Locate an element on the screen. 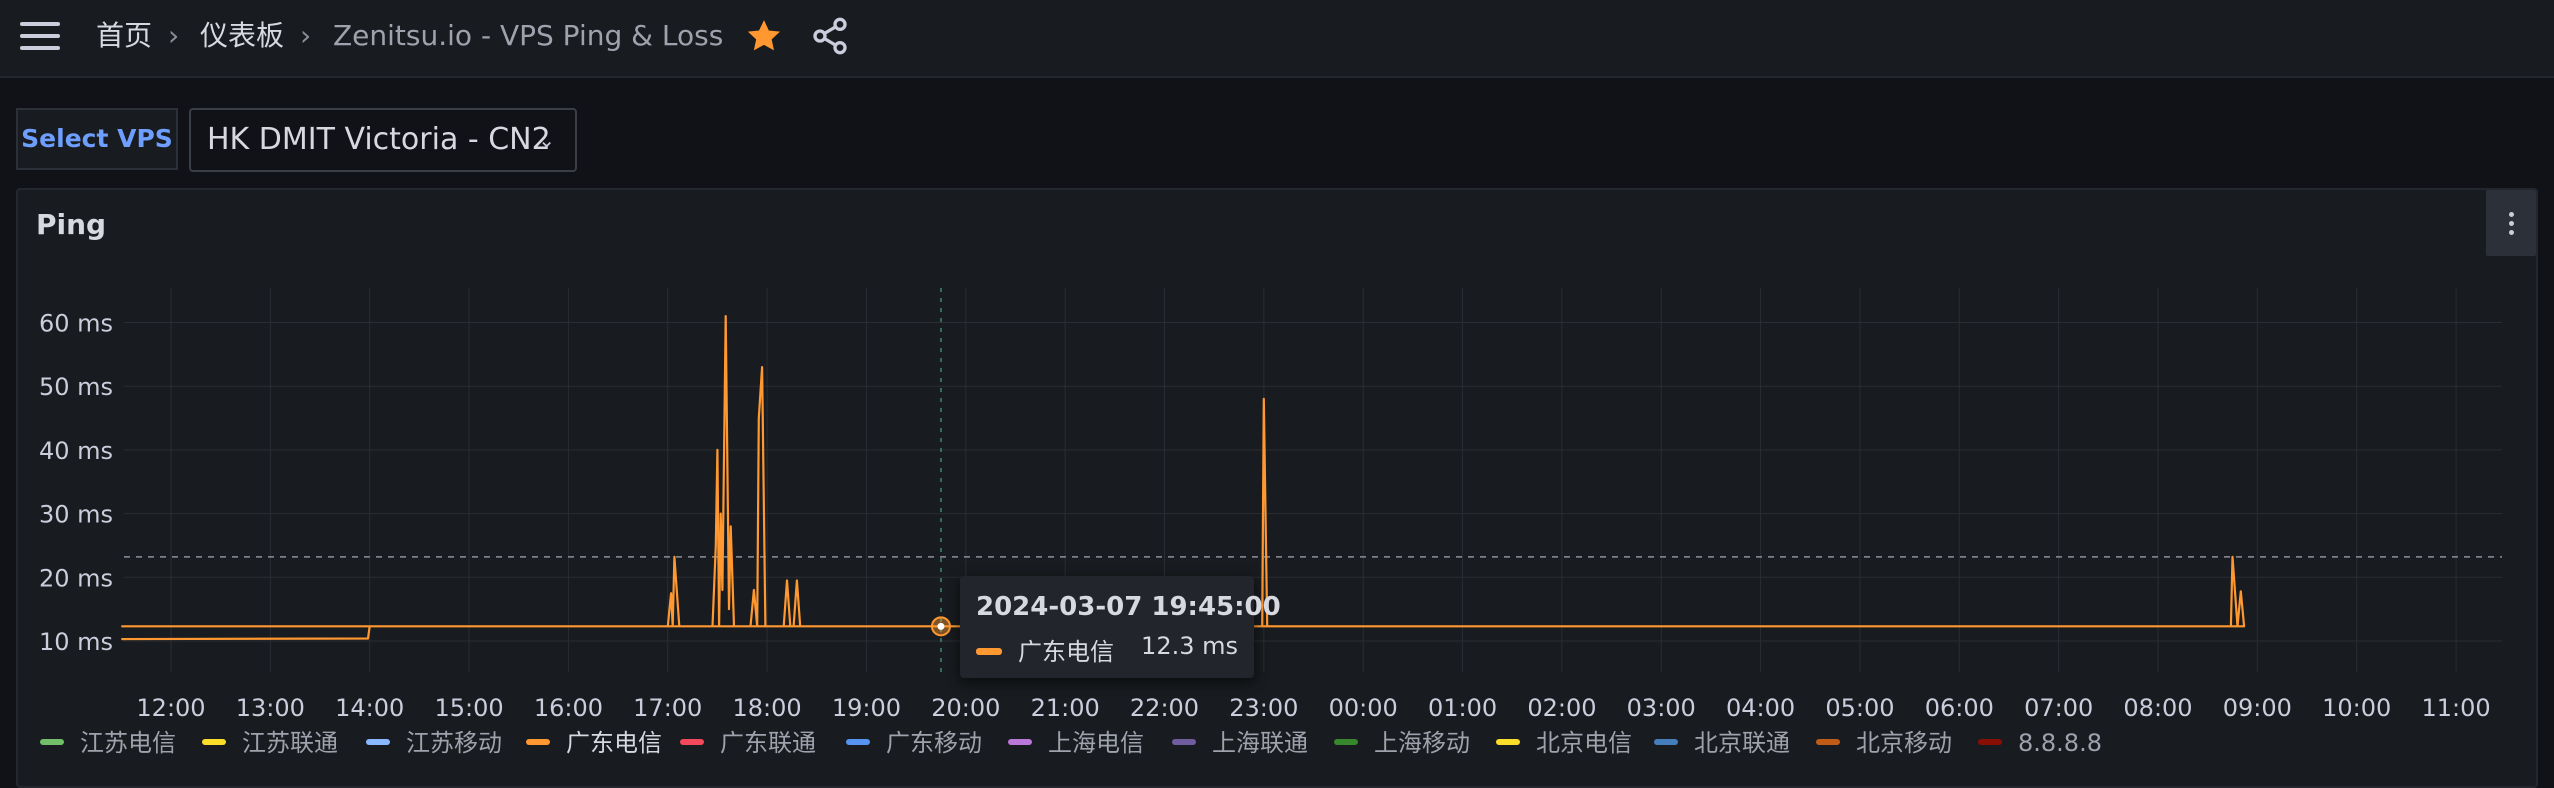 This screenshot has height=788, width=2554. variable-label: Select VPS is located at coordinates (97, 139).